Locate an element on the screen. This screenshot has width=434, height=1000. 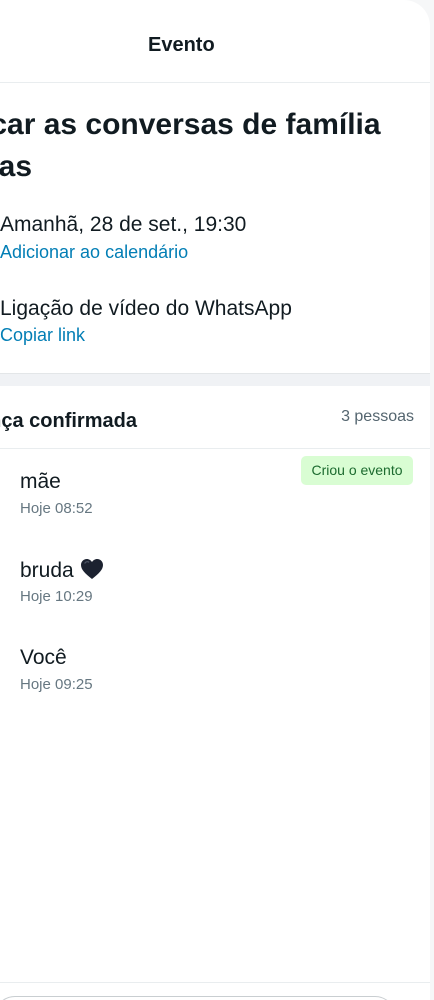
page-title: Evento is located at coordinates (181, 45).